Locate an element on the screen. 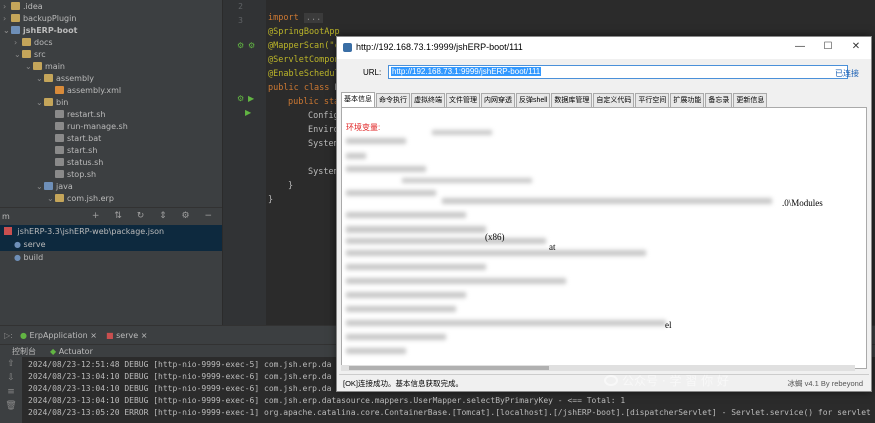  tree-item: run-manage.sh is located at coordinates (87, 127).